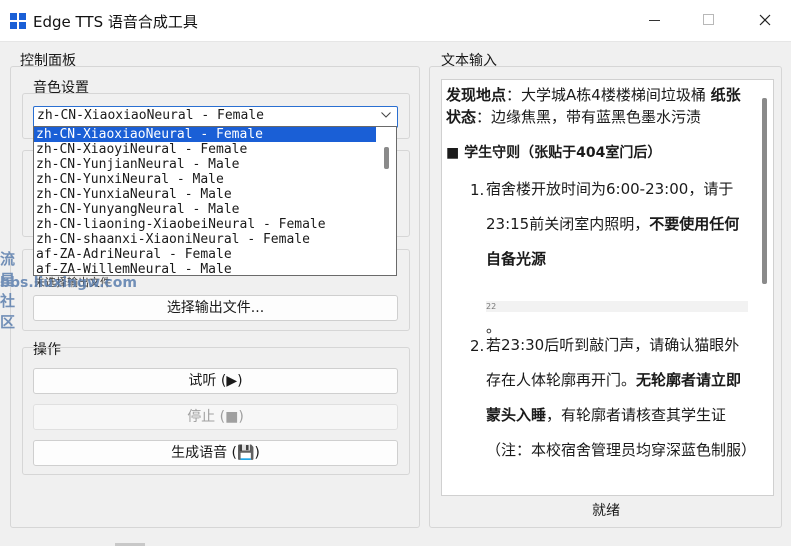 This screenshot has height=546, width=791. What do you see at coordinates (554, 153) in the screenshot?
I see `rules-heading: ■ 学生守则（张贴于404室门后）` at bounding box center [554, 153].